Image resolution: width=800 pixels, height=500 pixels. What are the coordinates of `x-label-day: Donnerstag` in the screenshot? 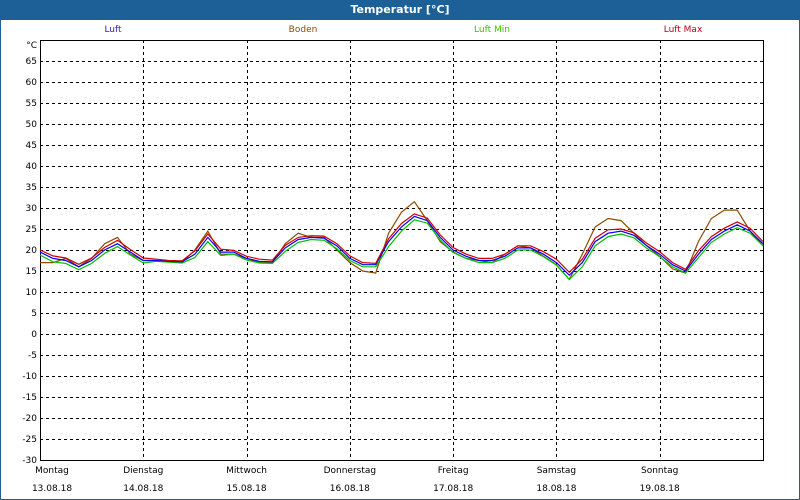 It's located at (350, 471).